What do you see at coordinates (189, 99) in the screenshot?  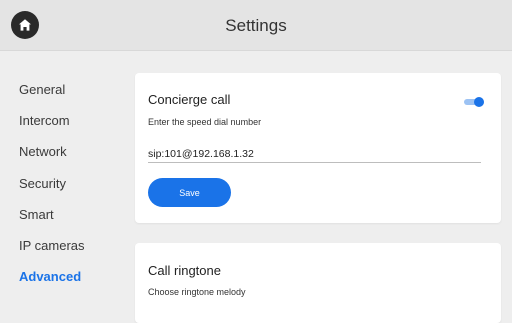 I see `concierge-call-title: Concierge call` at bounding box center [189, 99].